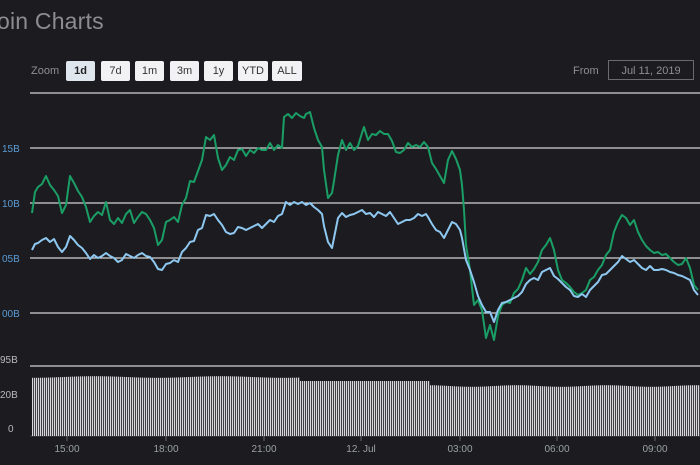 The width and height of the screenshot is (700, 465). What do you see at coordinates (263, 449) in the screenshot?
I see `x-tick-label: 21:00` at bounding box center [263, 449].